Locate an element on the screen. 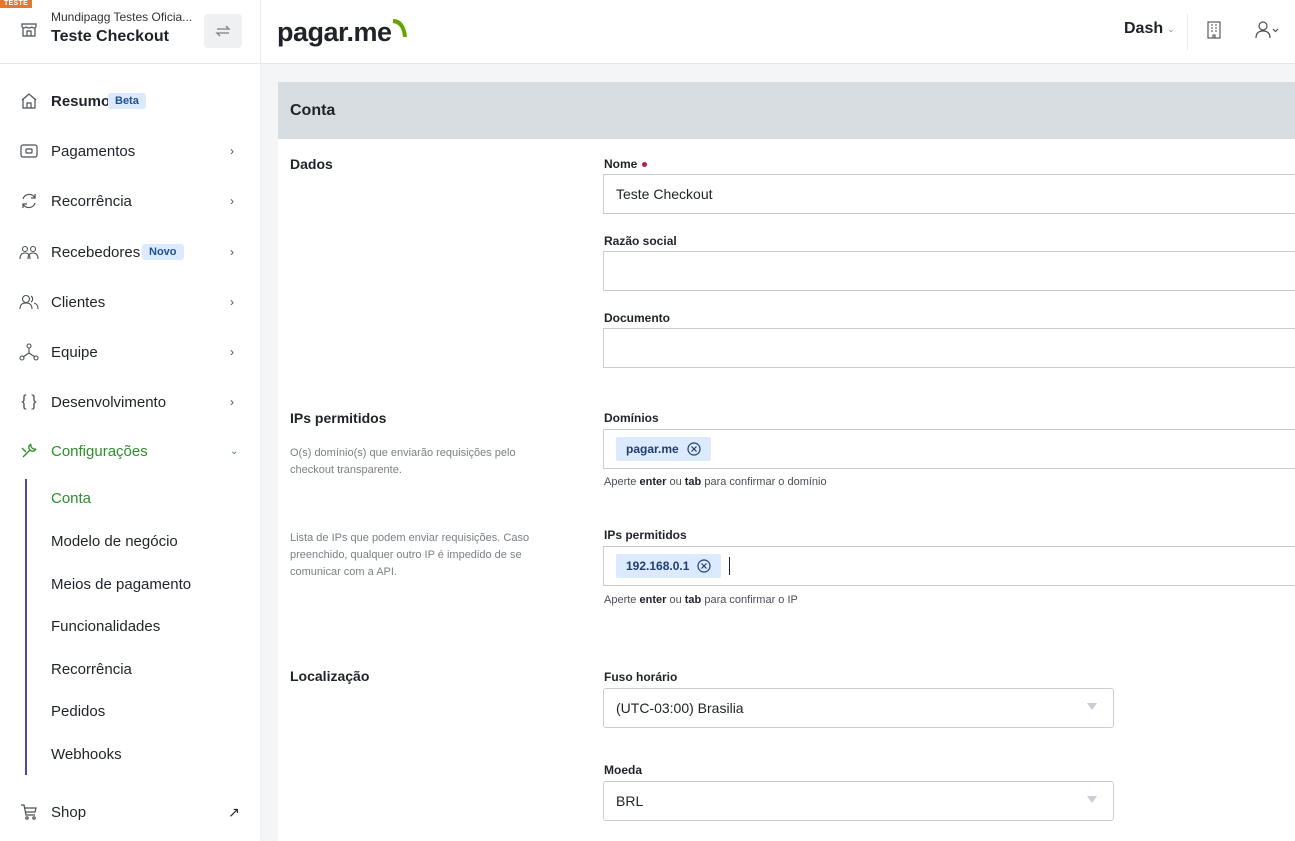  building-icon is located at coordinates (1214, 30).